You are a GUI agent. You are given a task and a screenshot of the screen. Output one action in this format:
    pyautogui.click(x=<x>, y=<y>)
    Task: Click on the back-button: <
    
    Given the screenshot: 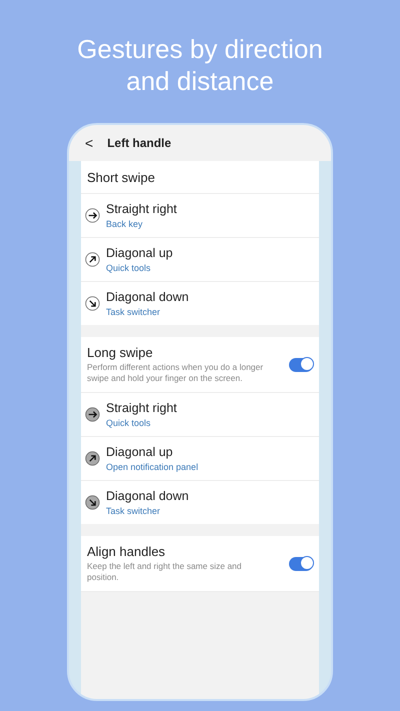 What is the action you would take?
    pyautogui.click(x=89, y=143)
    